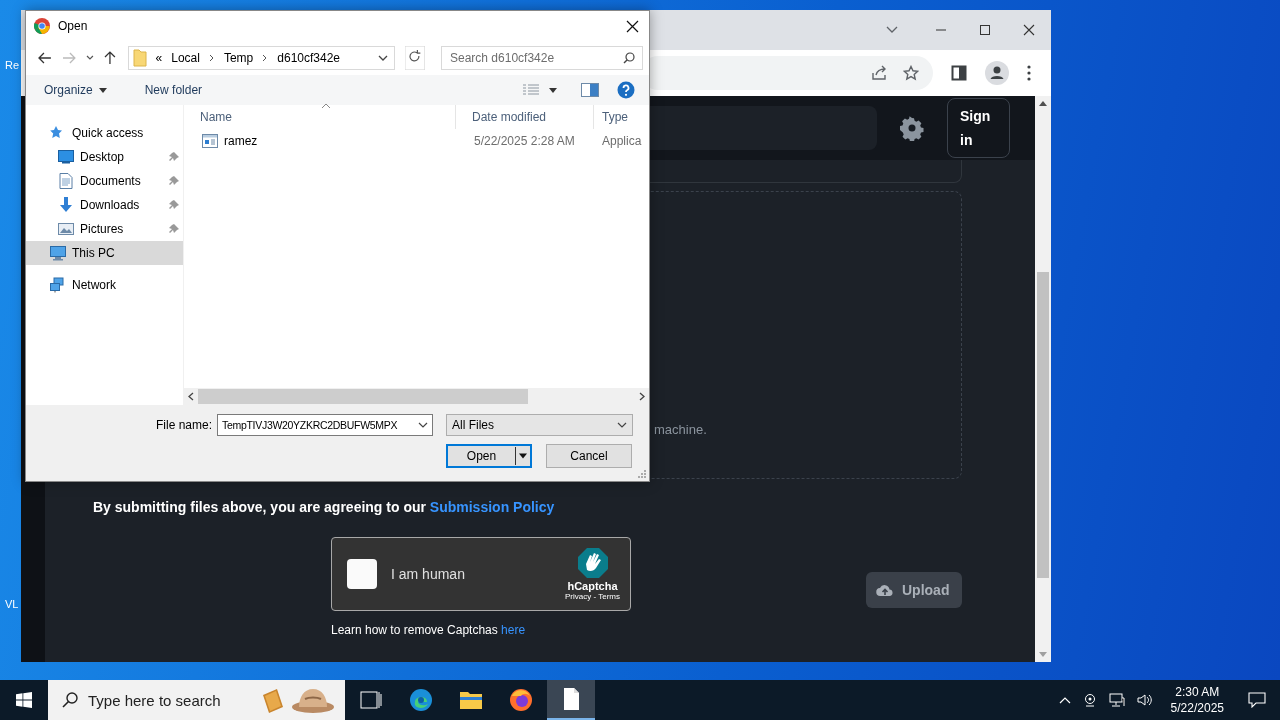 This screenshot has height=720, width=1280. Describe the element at coordinates (513, 630) in the screenshot. I see `captcha-help-link: here` at that location.